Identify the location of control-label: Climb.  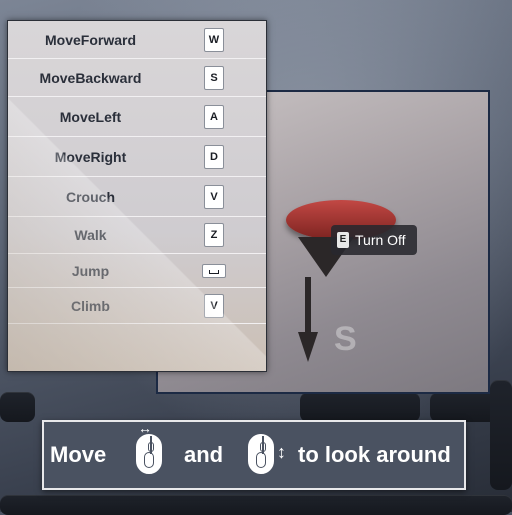
(90, 305).